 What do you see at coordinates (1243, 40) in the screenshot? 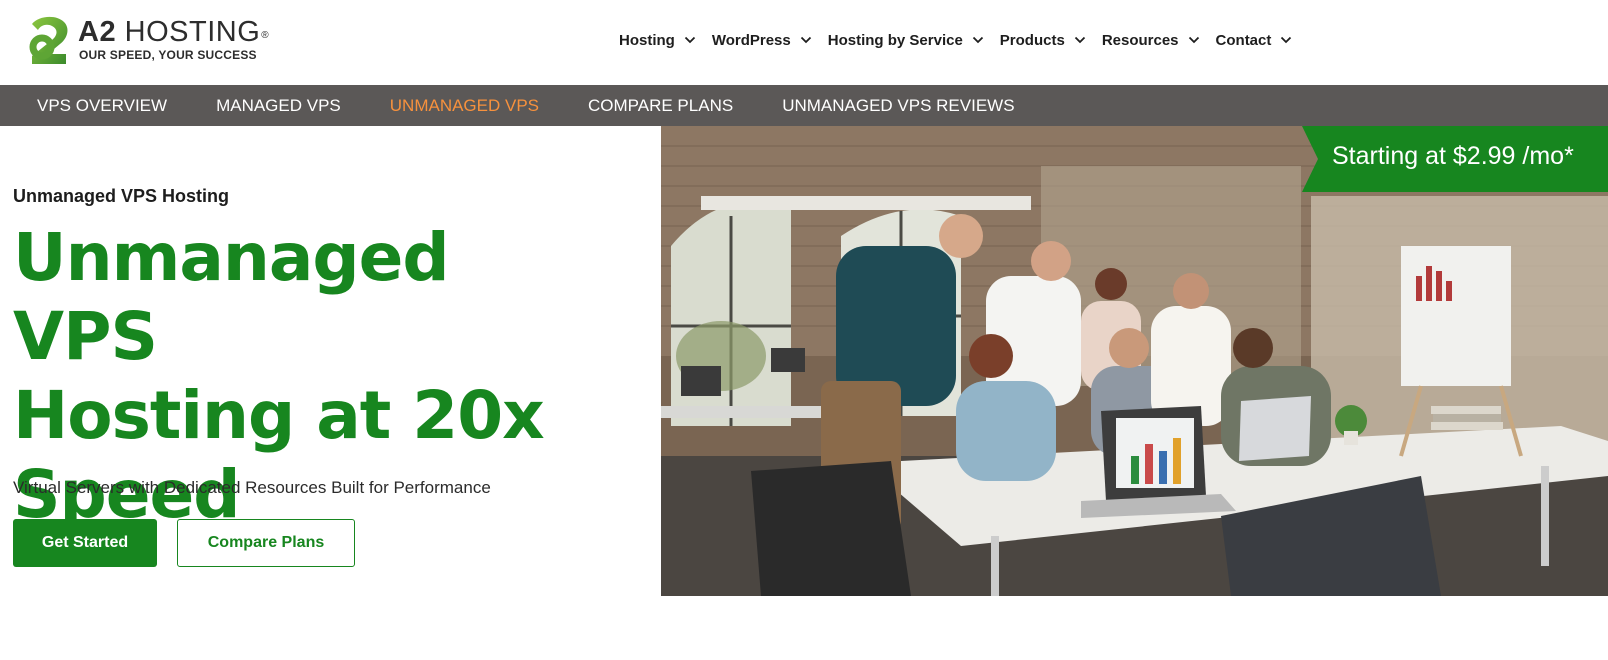
I see `nav-item-label: Contact` at bounding box center [1243, 40].